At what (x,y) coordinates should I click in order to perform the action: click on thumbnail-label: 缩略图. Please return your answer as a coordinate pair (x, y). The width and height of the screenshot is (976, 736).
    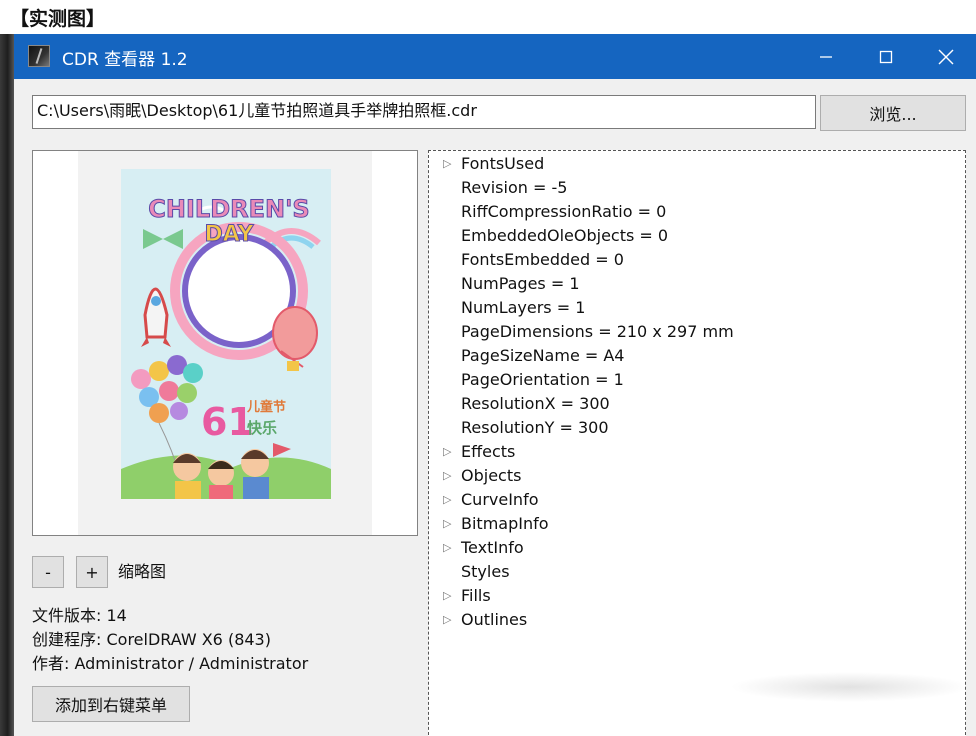
    Looking at the image, I should click on (142, 571).